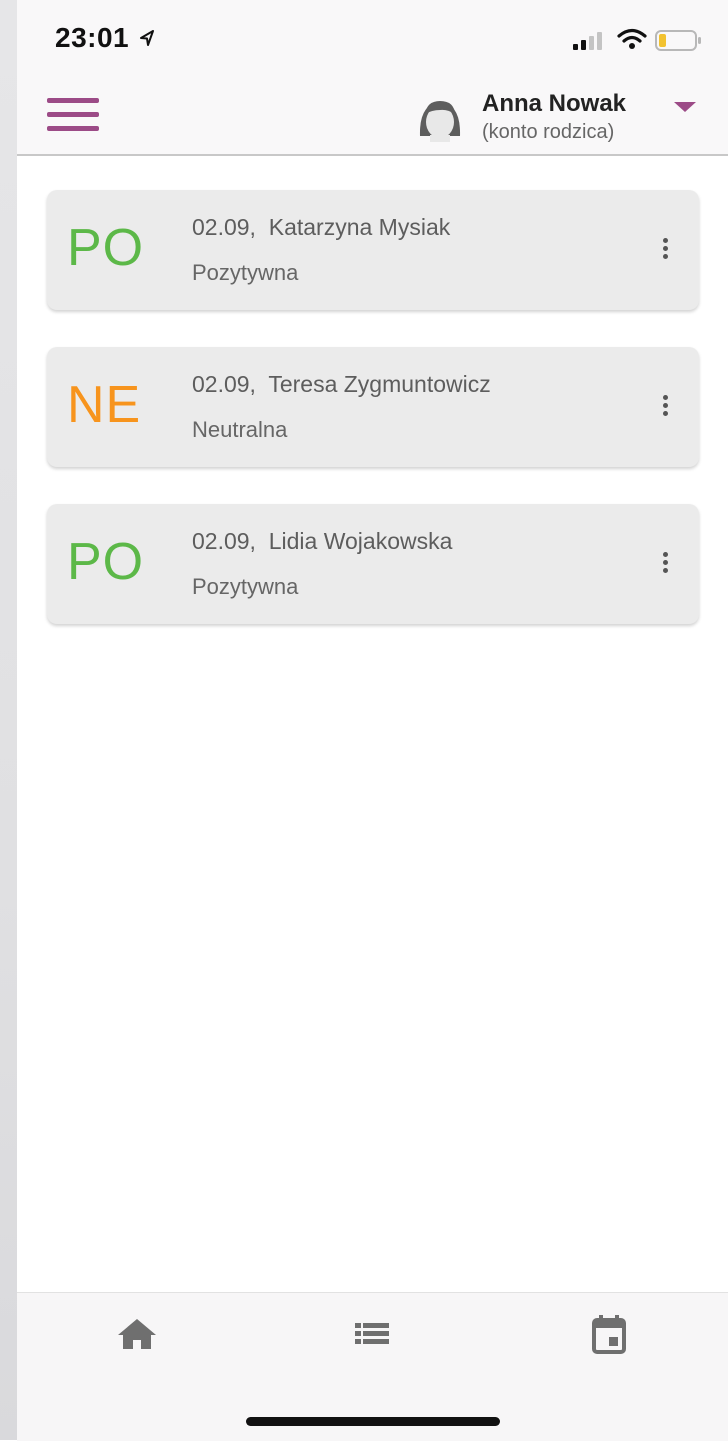  Describe the element at coordinates (373, 250) in the screenshot. I see `list-item: PO 02.09, Katarzyna Mysiak Pozytywna` at that location.